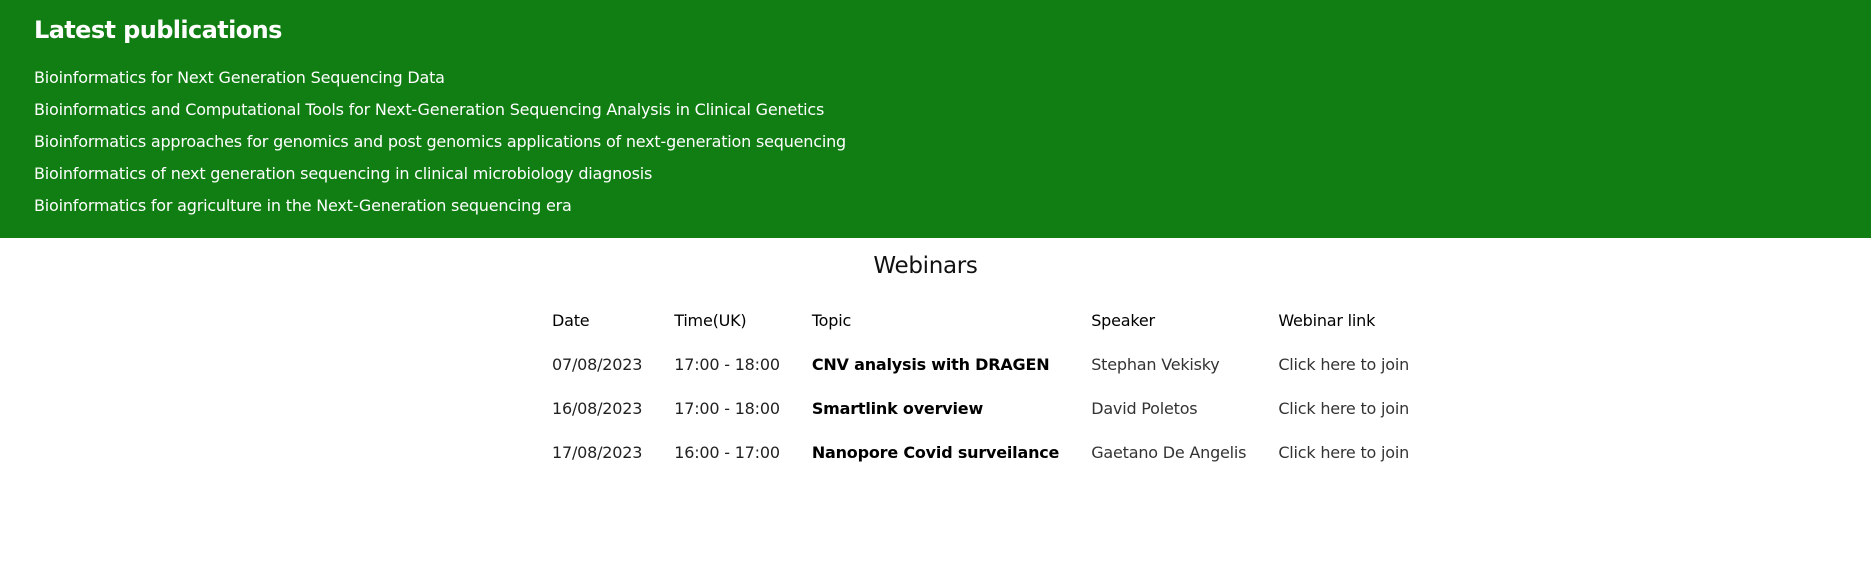 This screenshot has height=582, width=1871. What do you see at coordinates (897, 408) in the screenshot?
I see `webinar-topic: Smartlink overview` at bounding box center [897, 408].